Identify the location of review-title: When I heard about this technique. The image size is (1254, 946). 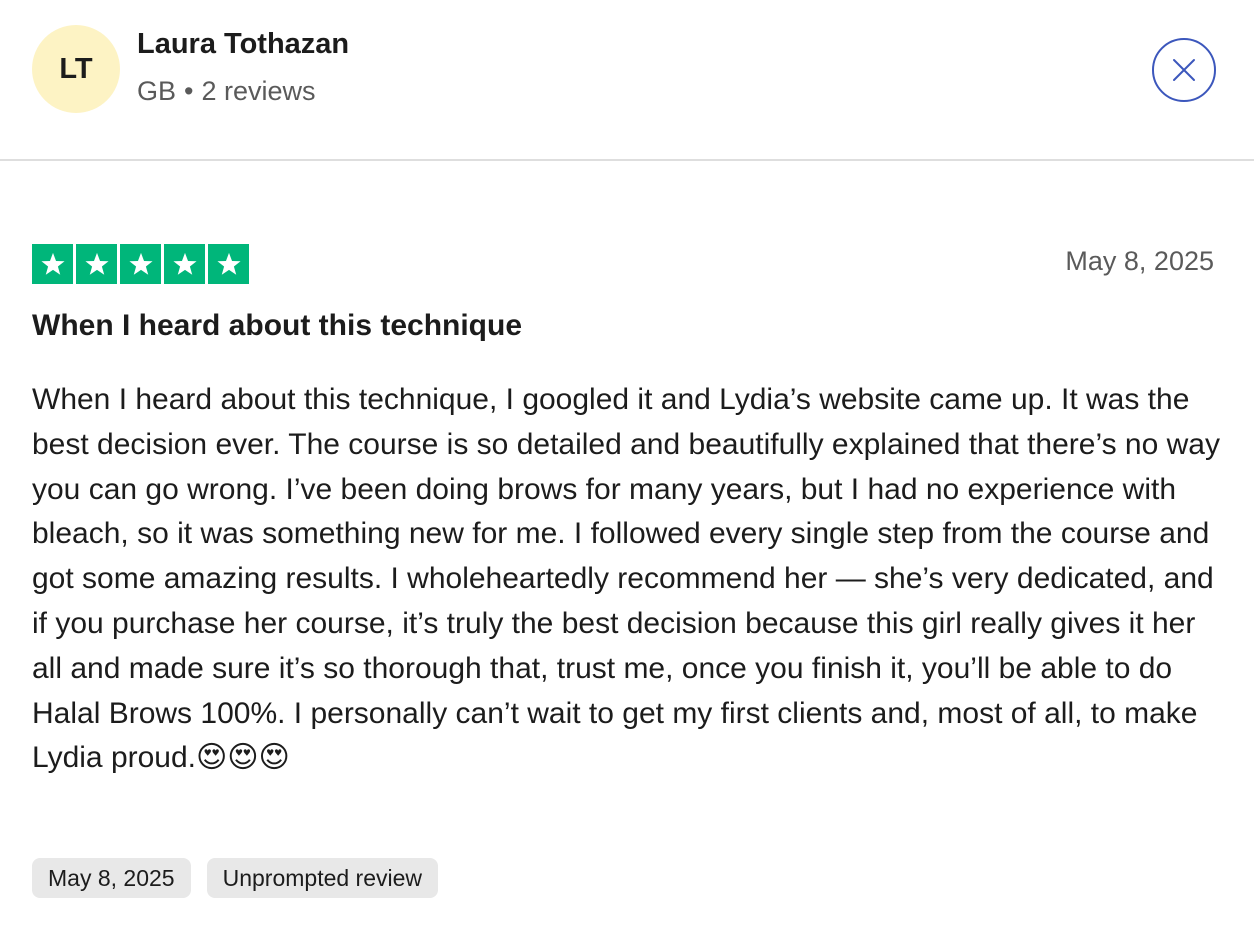
(277, 325).